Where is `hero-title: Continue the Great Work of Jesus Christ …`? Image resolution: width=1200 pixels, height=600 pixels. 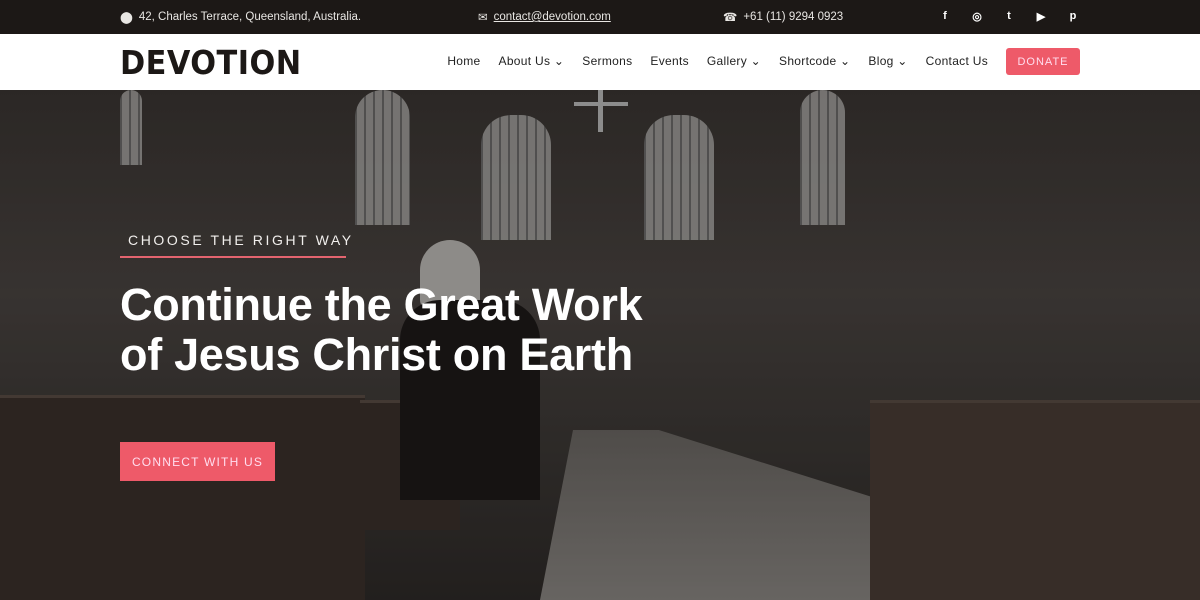 hero-title: Continue the Great Work of Jesus Christ … is located at coordinates (381, 329).